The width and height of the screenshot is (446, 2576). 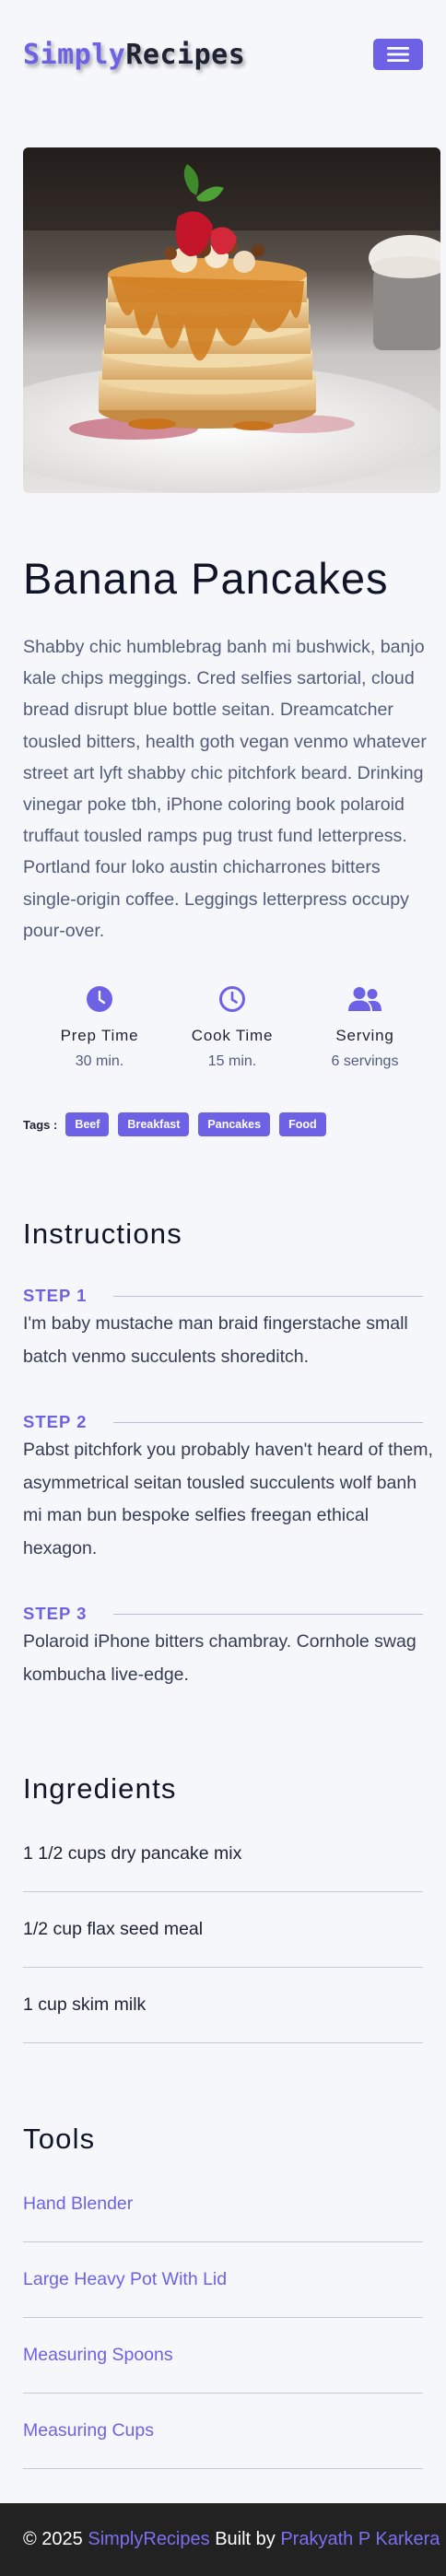 I want to click on stat-value: 6 servings, so click(x=365, y=1061).